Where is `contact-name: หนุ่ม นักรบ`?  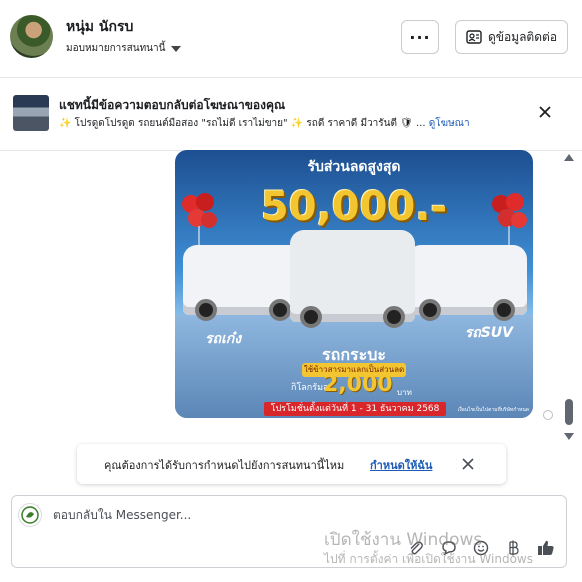 contact-name: หนุ่ม นักรบ is located at coordinates (99, 27).